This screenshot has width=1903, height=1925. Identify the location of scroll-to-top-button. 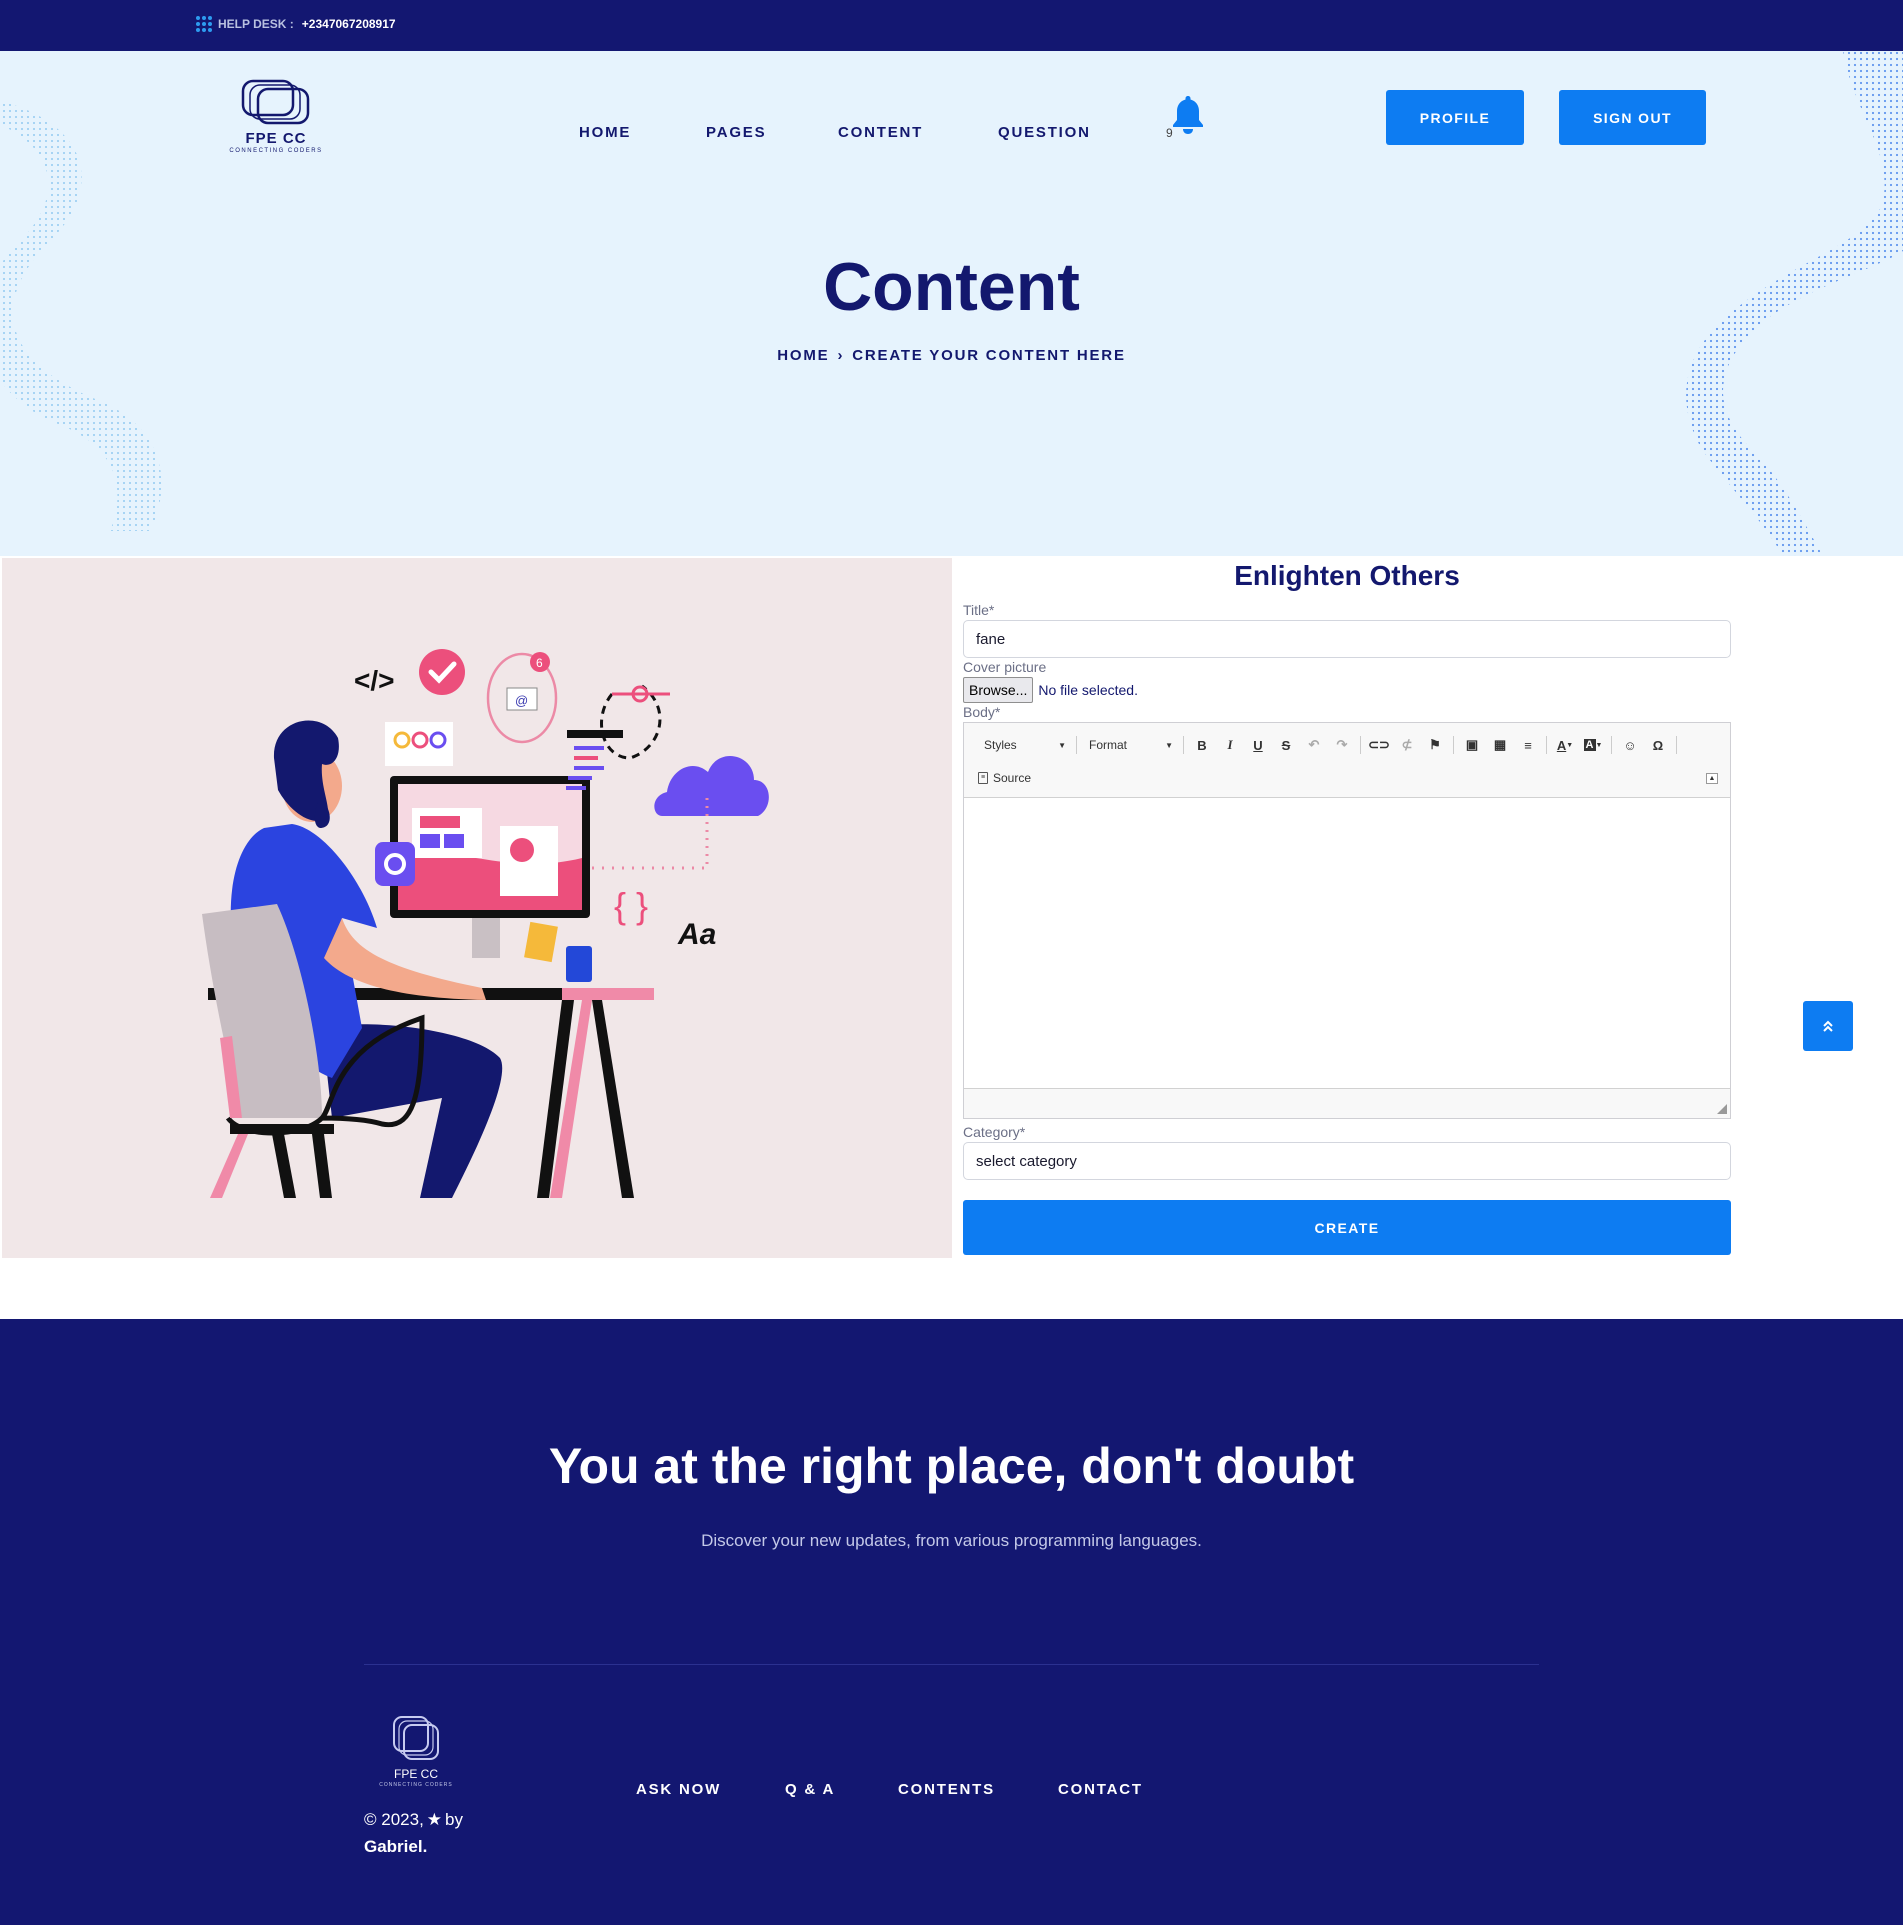
(1828, 1026).